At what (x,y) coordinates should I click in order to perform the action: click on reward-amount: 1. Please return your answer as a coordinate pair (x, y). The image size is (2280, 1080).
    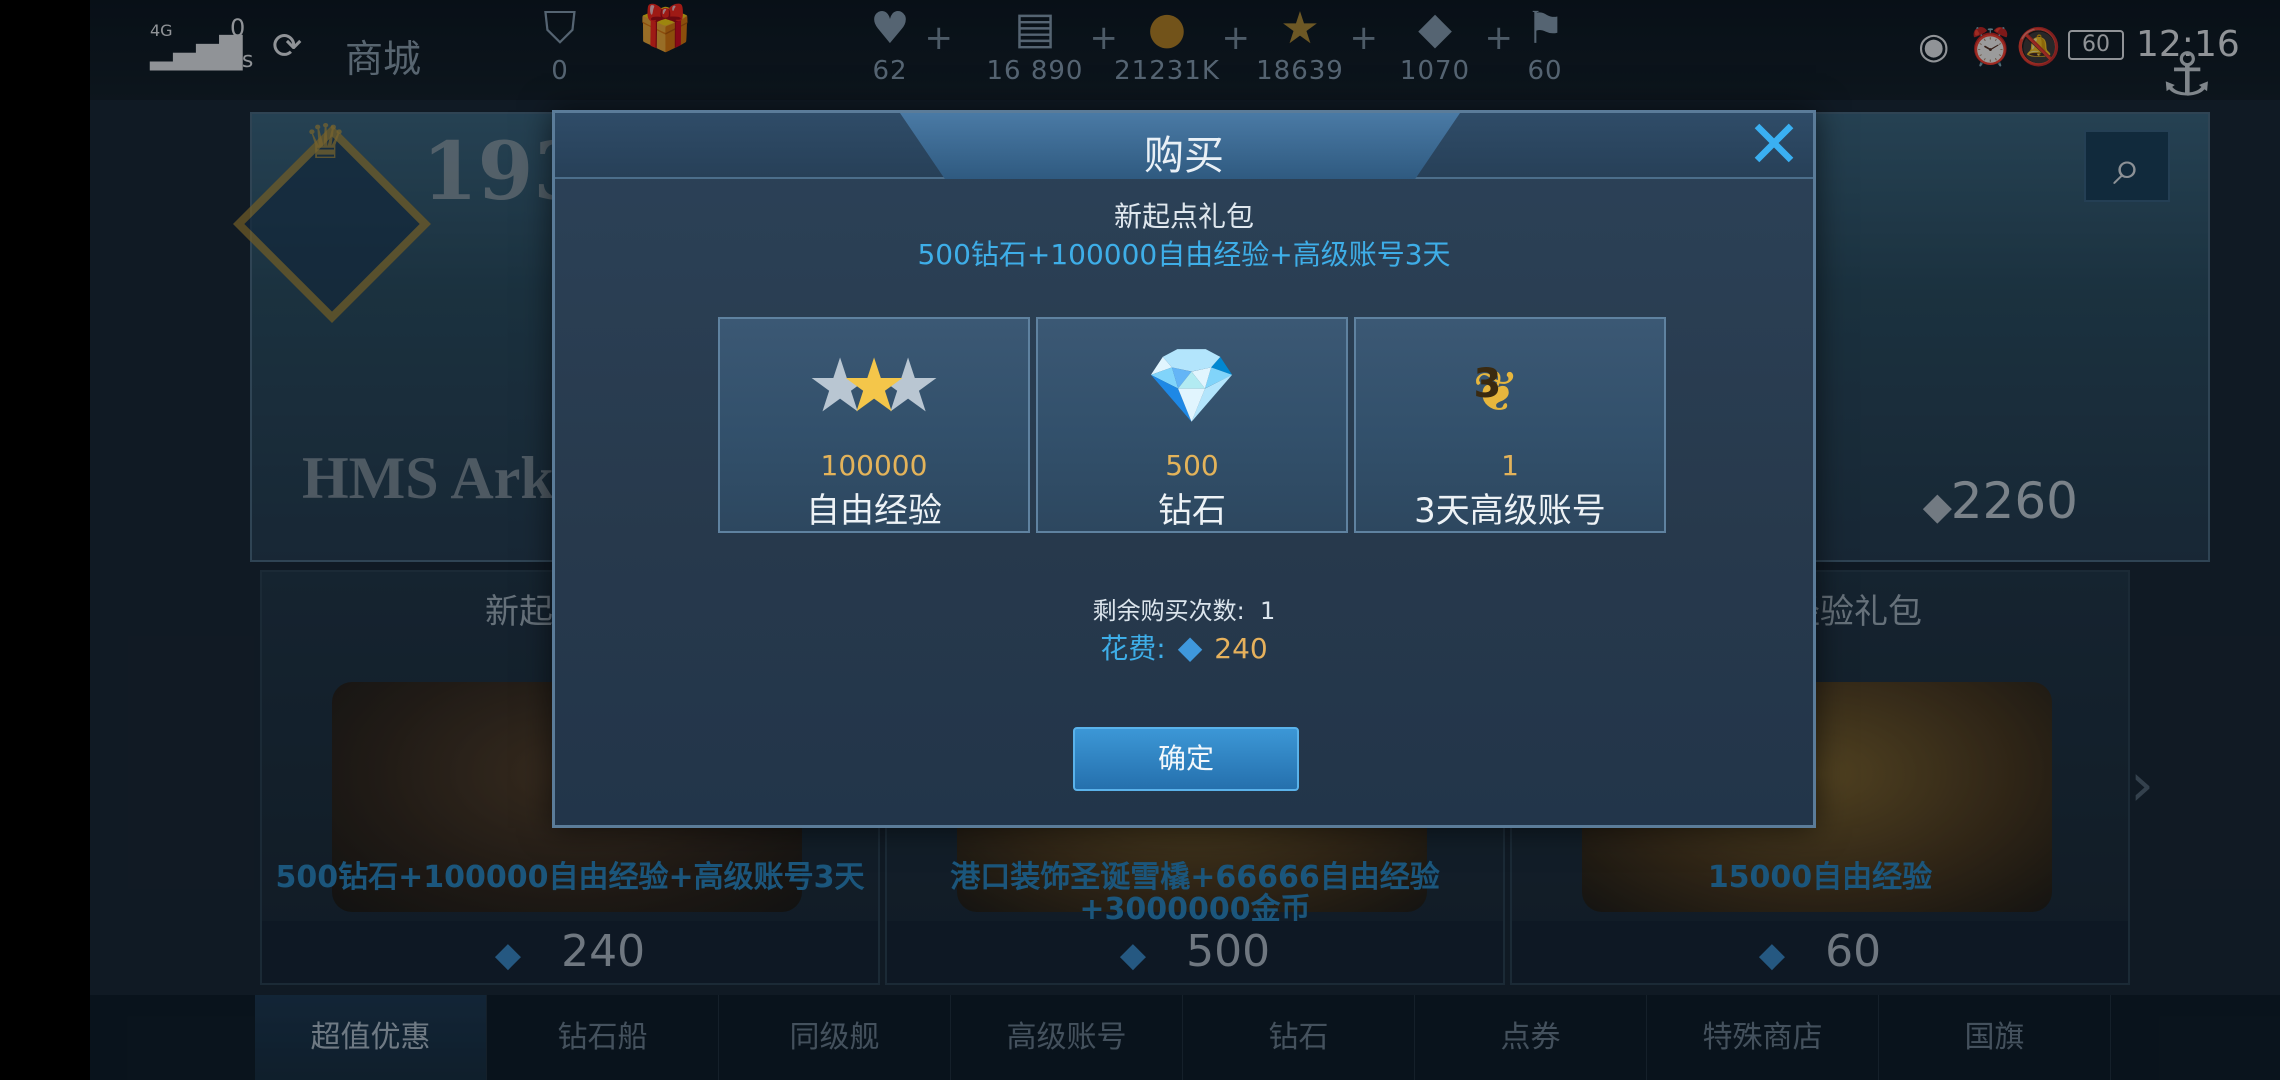
    Looking at the image, I should click on (1510, 465).